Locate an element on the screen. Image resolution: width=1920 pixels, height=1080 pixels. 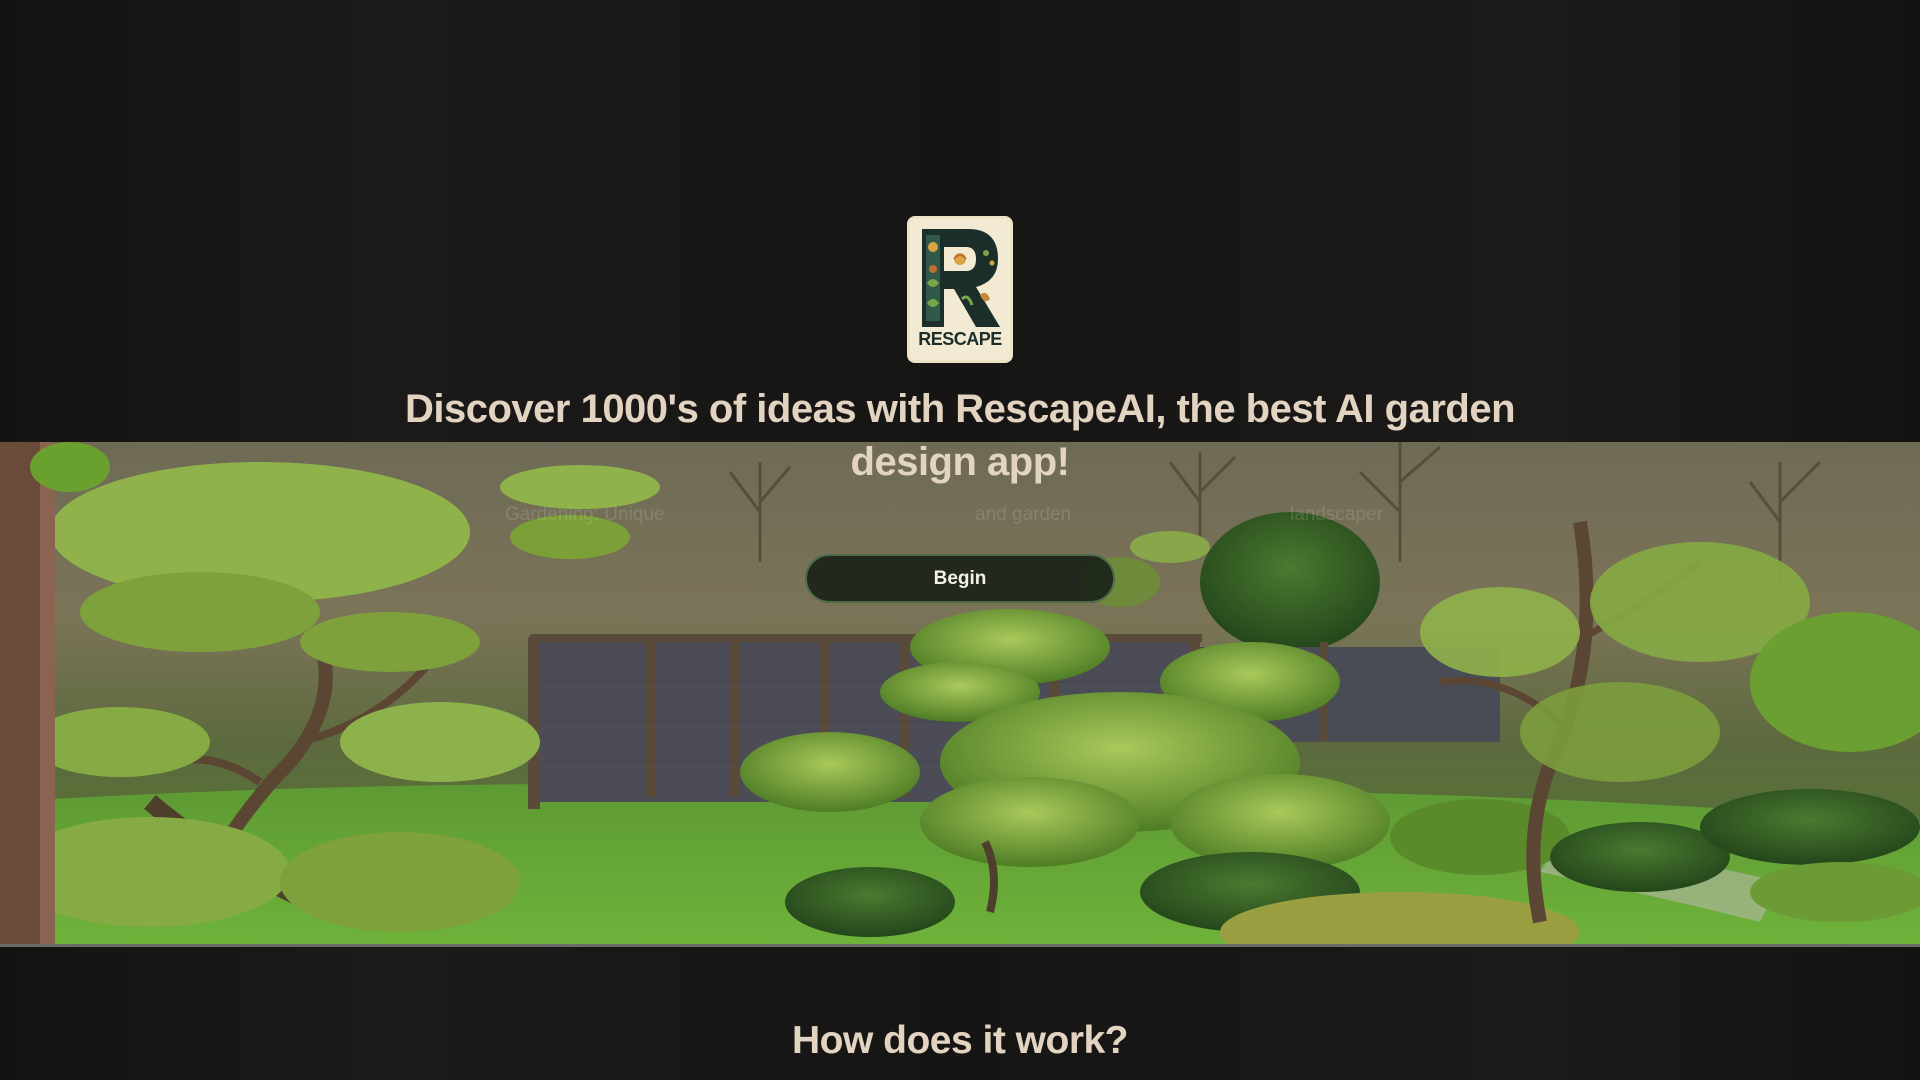
faint-text-2: and garden is located at coordinates (1023, 514).